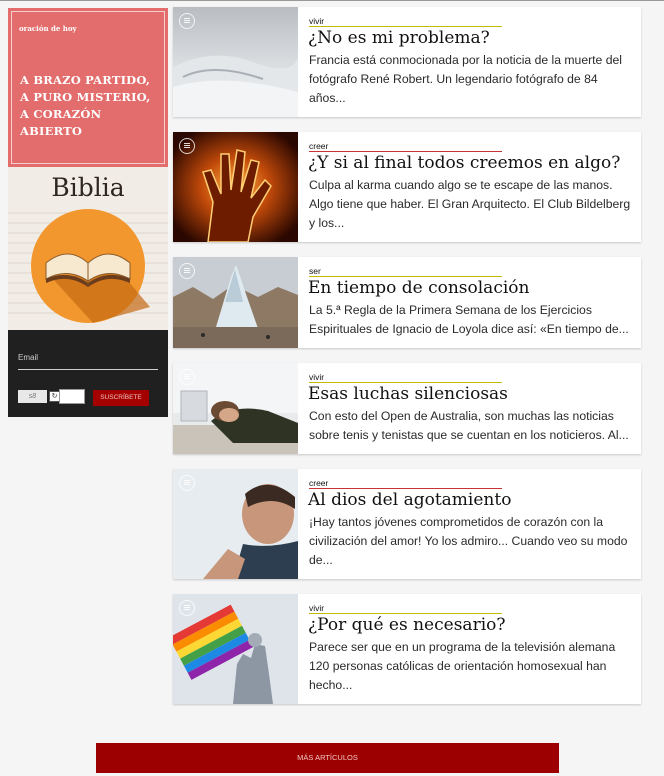 This screenshot has height=776, width=664. I want to click on article-title: ¿Y si al final todos creemos en algo?, so click(473, 163).